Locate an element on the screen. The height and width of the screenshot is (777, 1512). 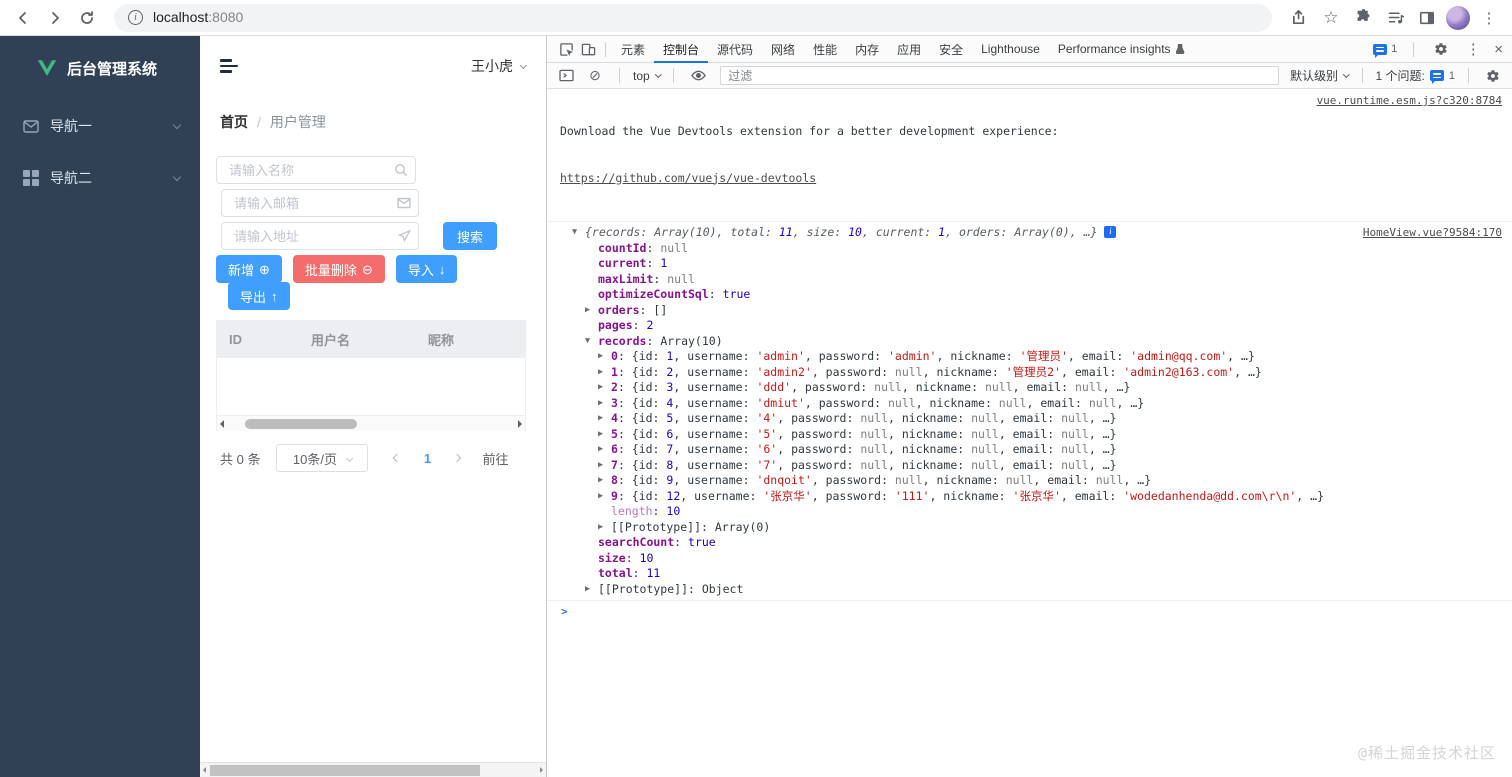
column-header-id: ID is located at coordinates (235, 339).